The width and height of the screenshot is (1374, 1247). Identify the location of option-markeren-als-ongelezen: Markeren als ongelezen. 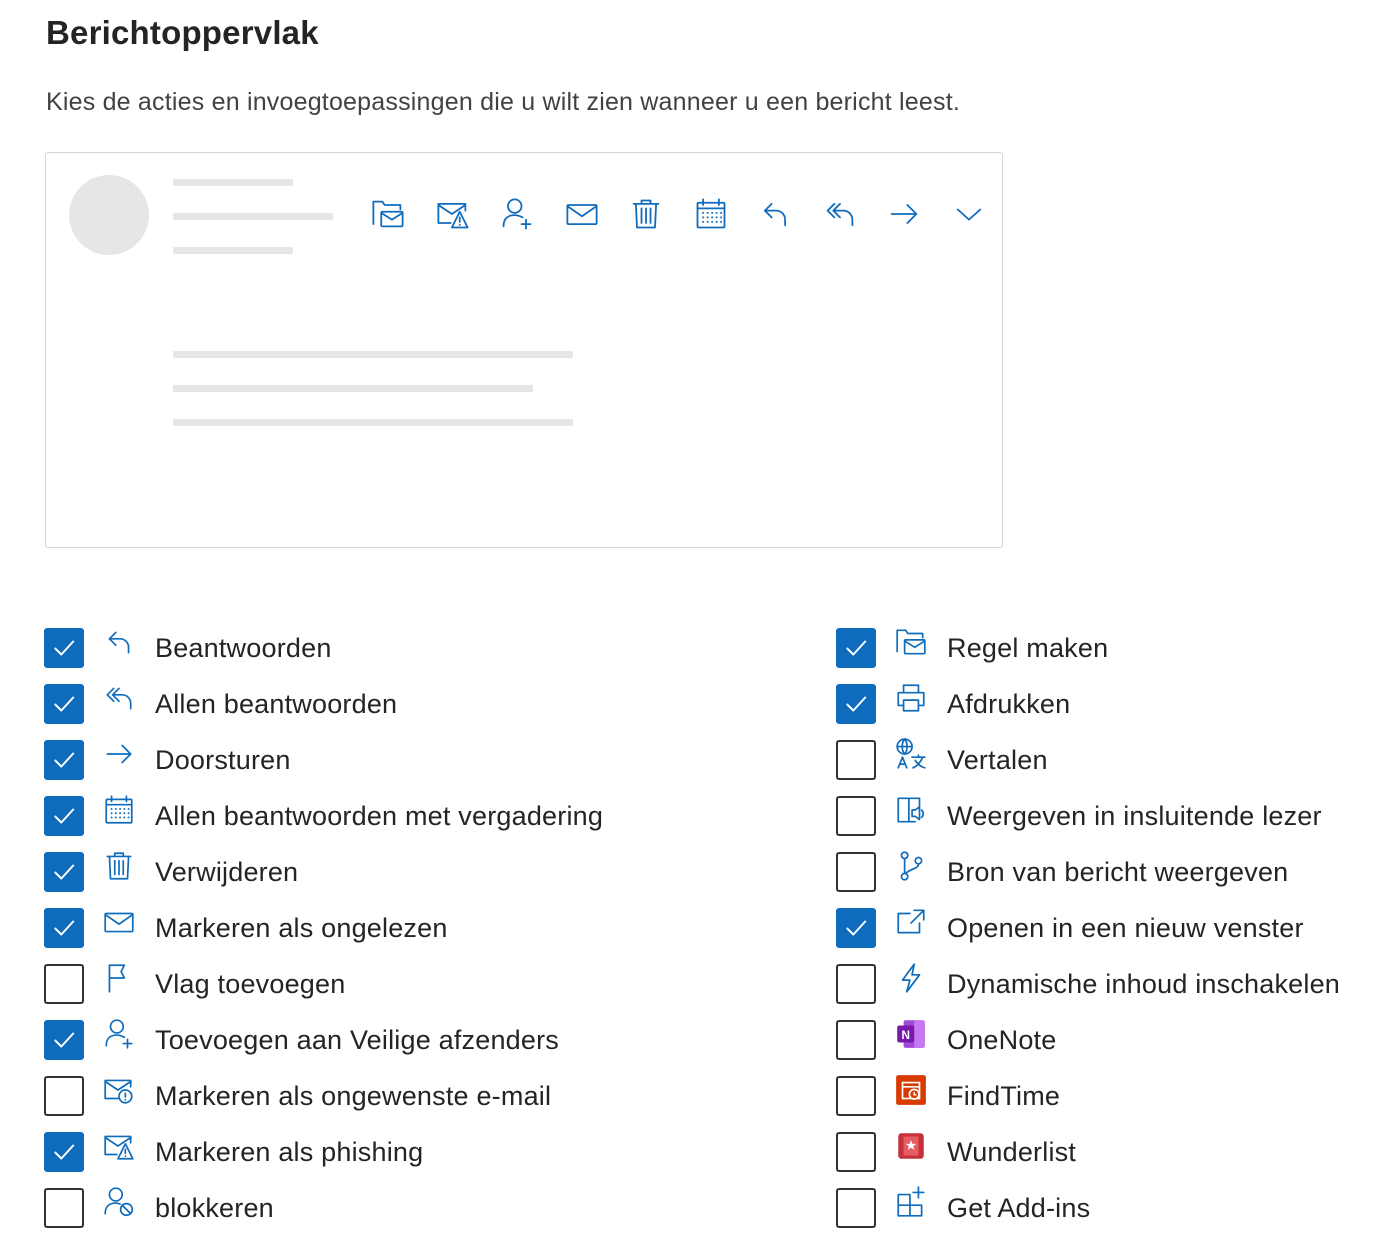
(323, 928).